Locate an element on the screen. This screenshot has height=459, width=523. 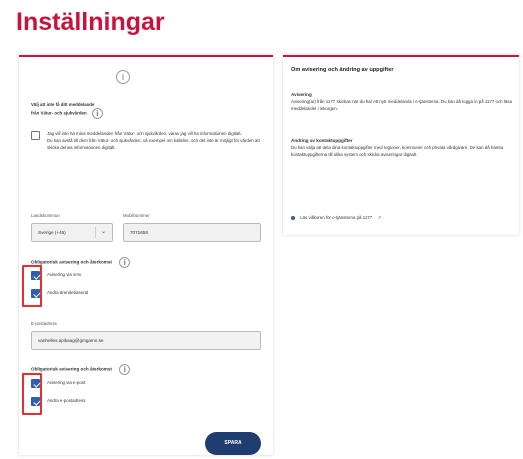
email-option-1-label: Avisering via e-post is located at coordinates (66, 382).